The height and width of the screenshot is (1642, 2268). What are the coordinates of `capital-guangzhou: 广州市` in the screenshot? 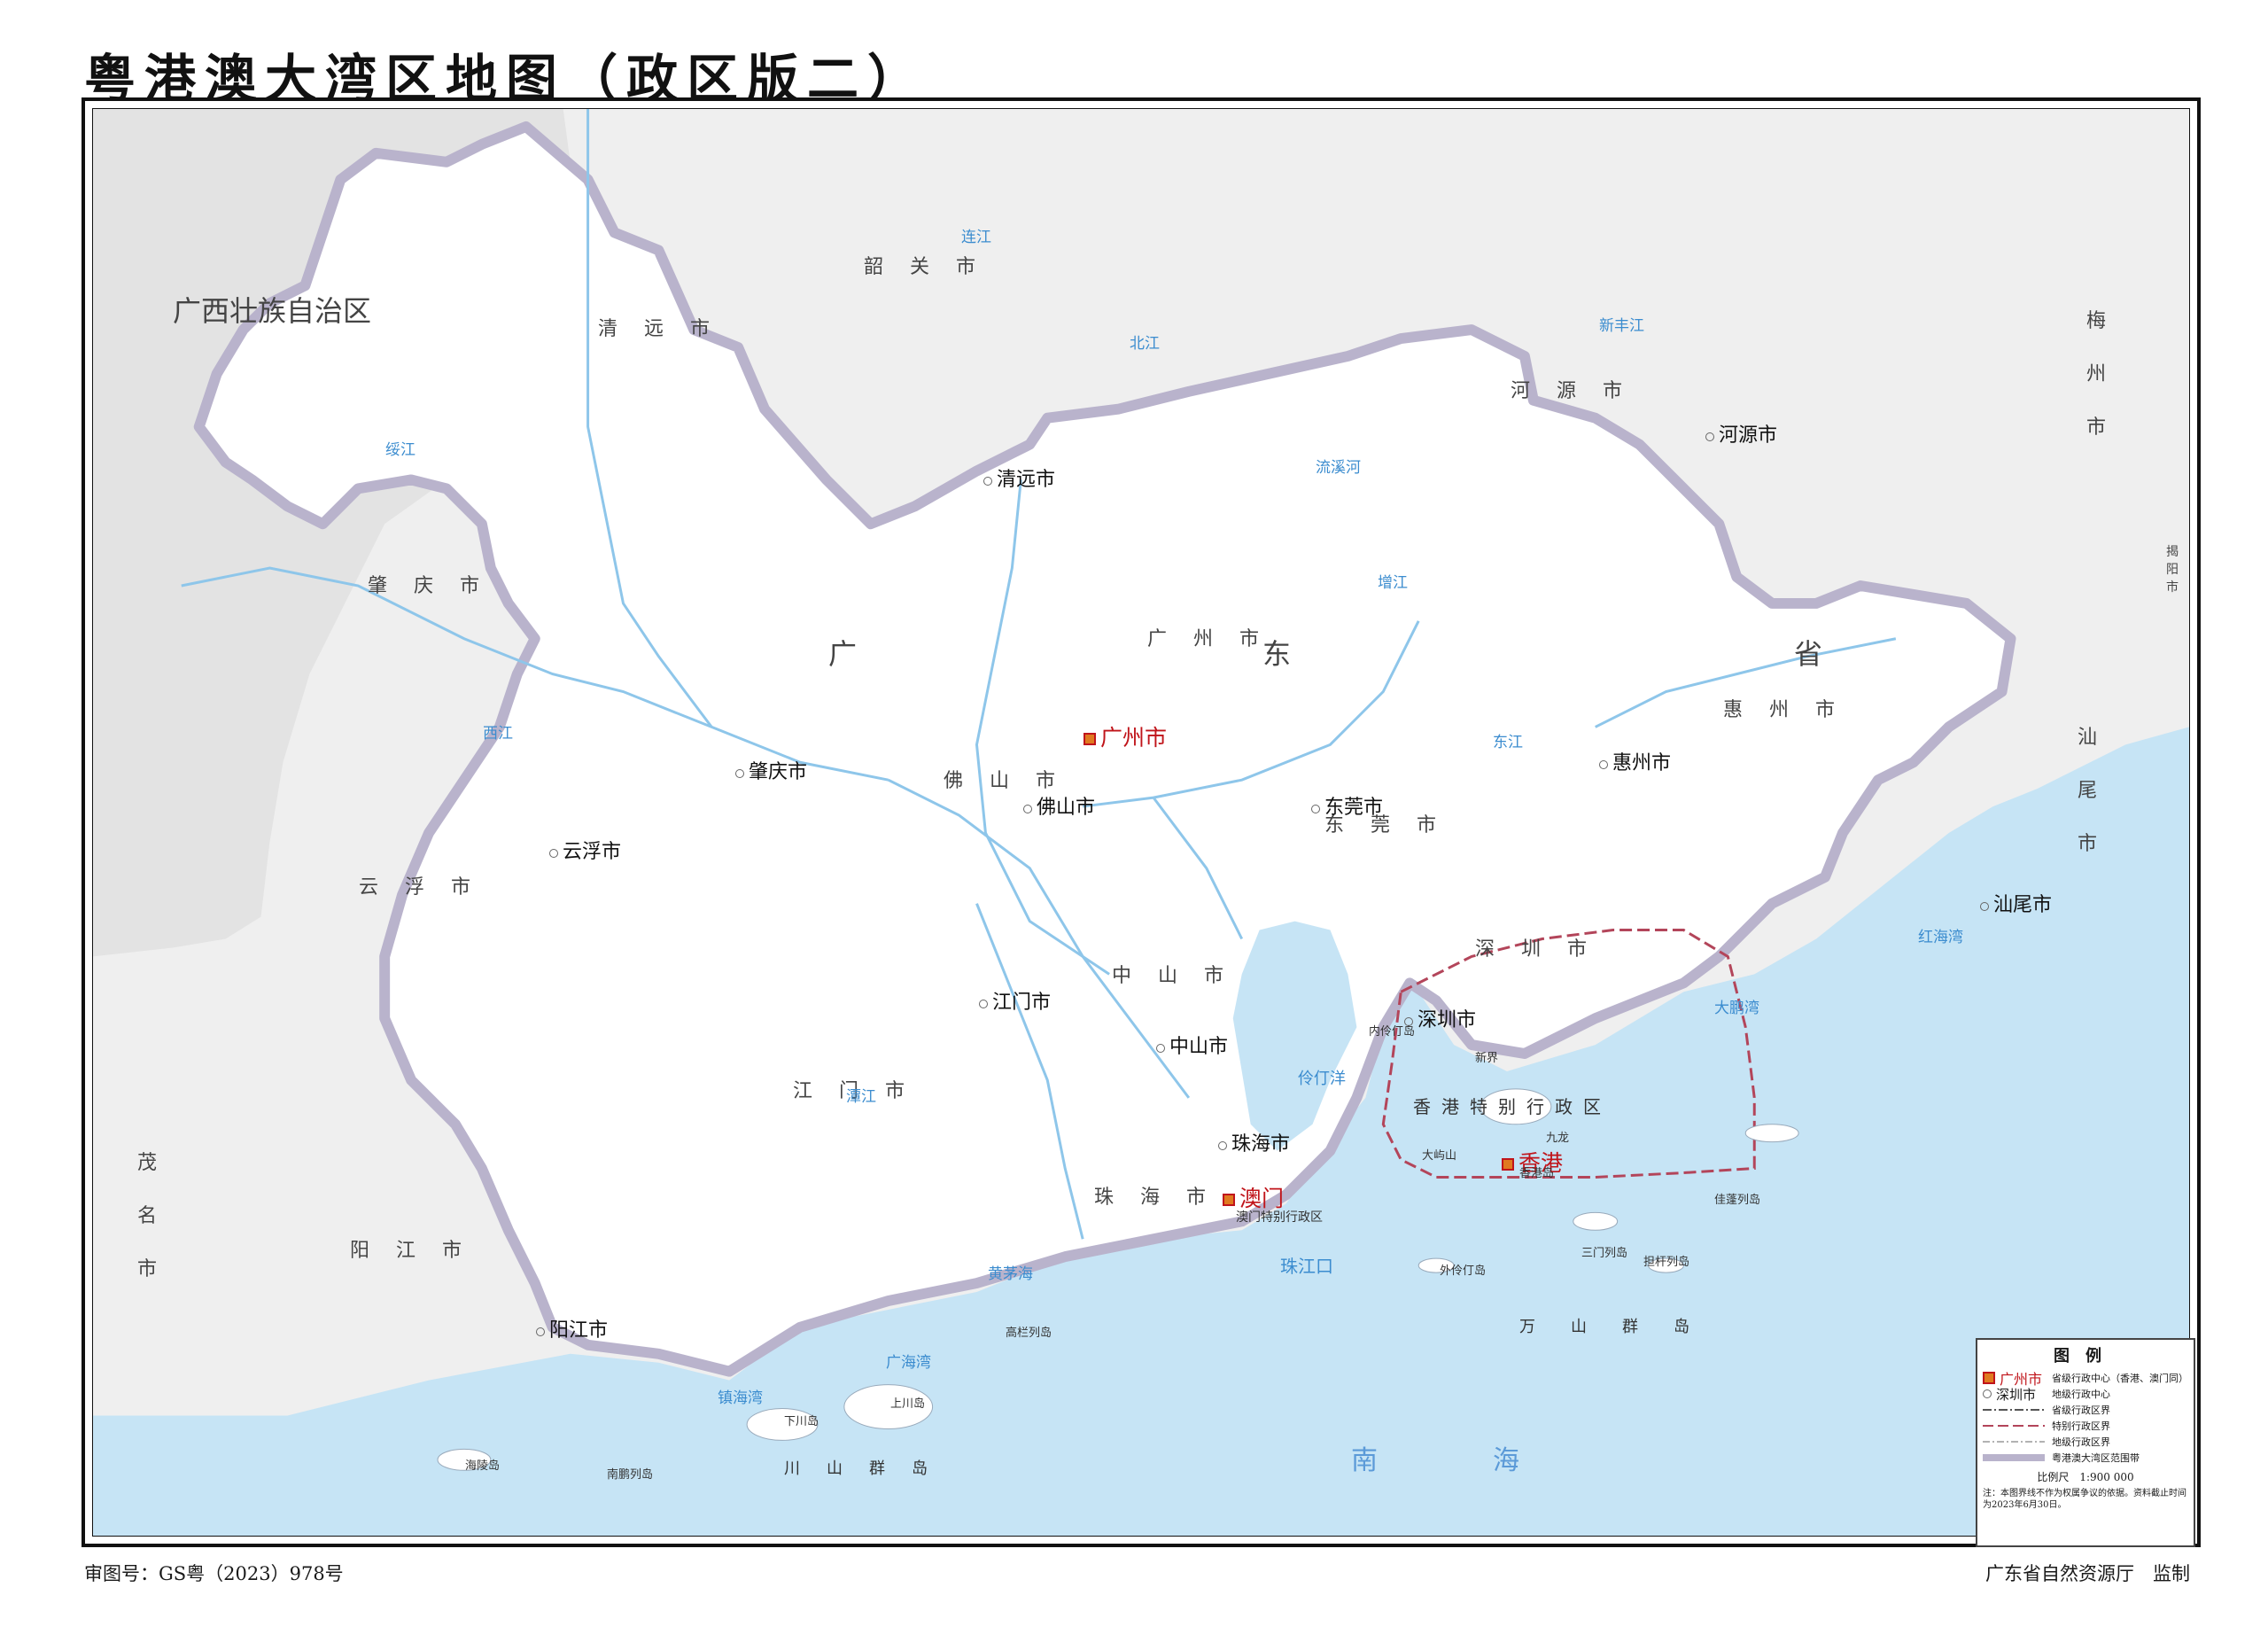 It's located at (1125, 736).